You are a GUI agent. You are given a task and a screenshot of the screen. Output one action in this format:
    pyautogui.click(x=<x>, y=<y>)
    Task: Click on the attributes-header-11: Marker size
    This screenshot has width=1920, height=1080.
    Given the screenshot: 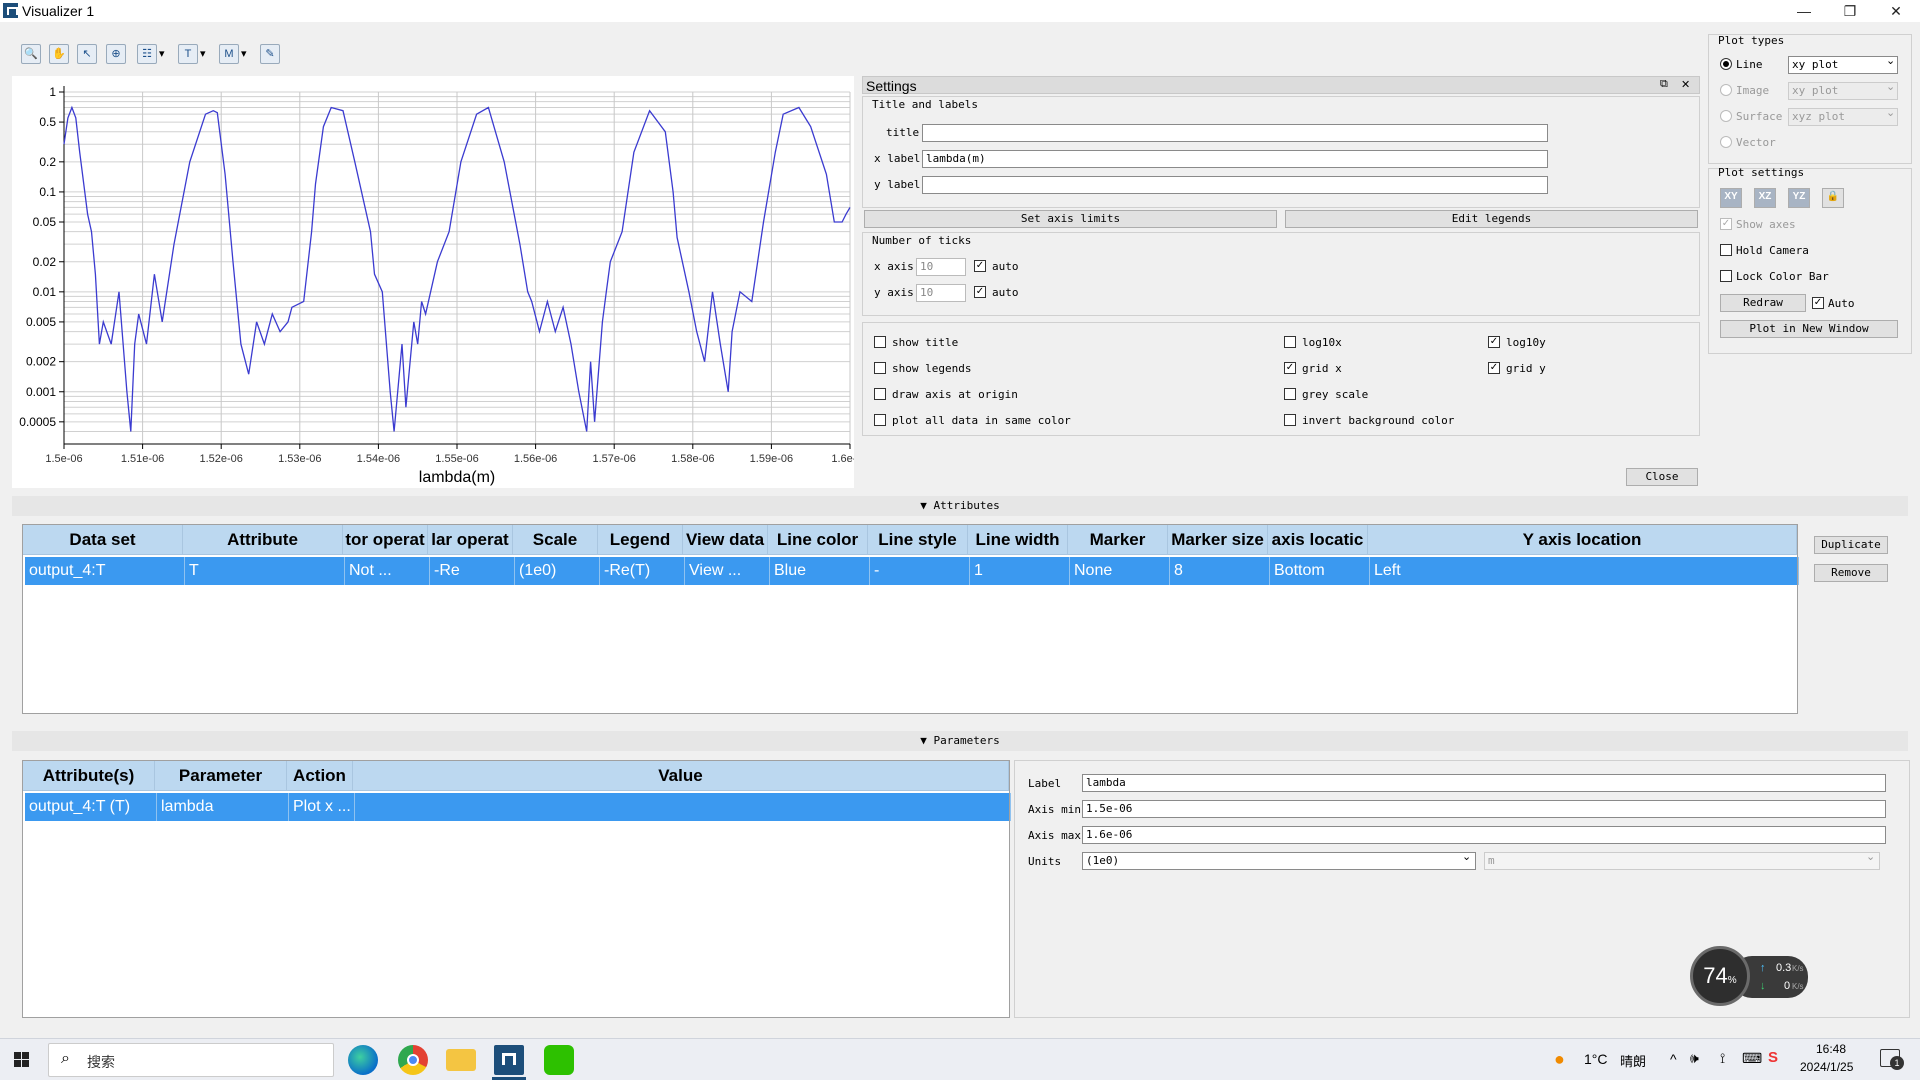 What is the action you would take?
    pyautogui.click(x=1218, y=540)
    